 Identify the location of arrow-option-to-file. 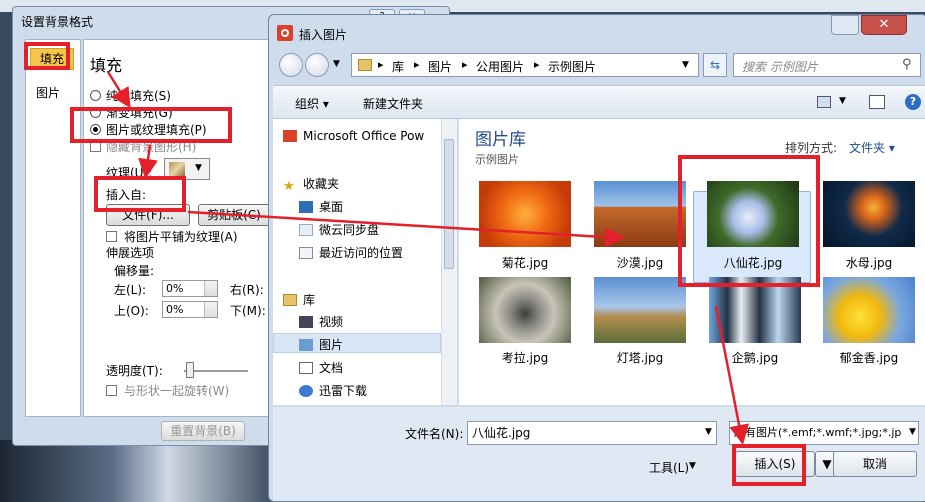
(148, 161).